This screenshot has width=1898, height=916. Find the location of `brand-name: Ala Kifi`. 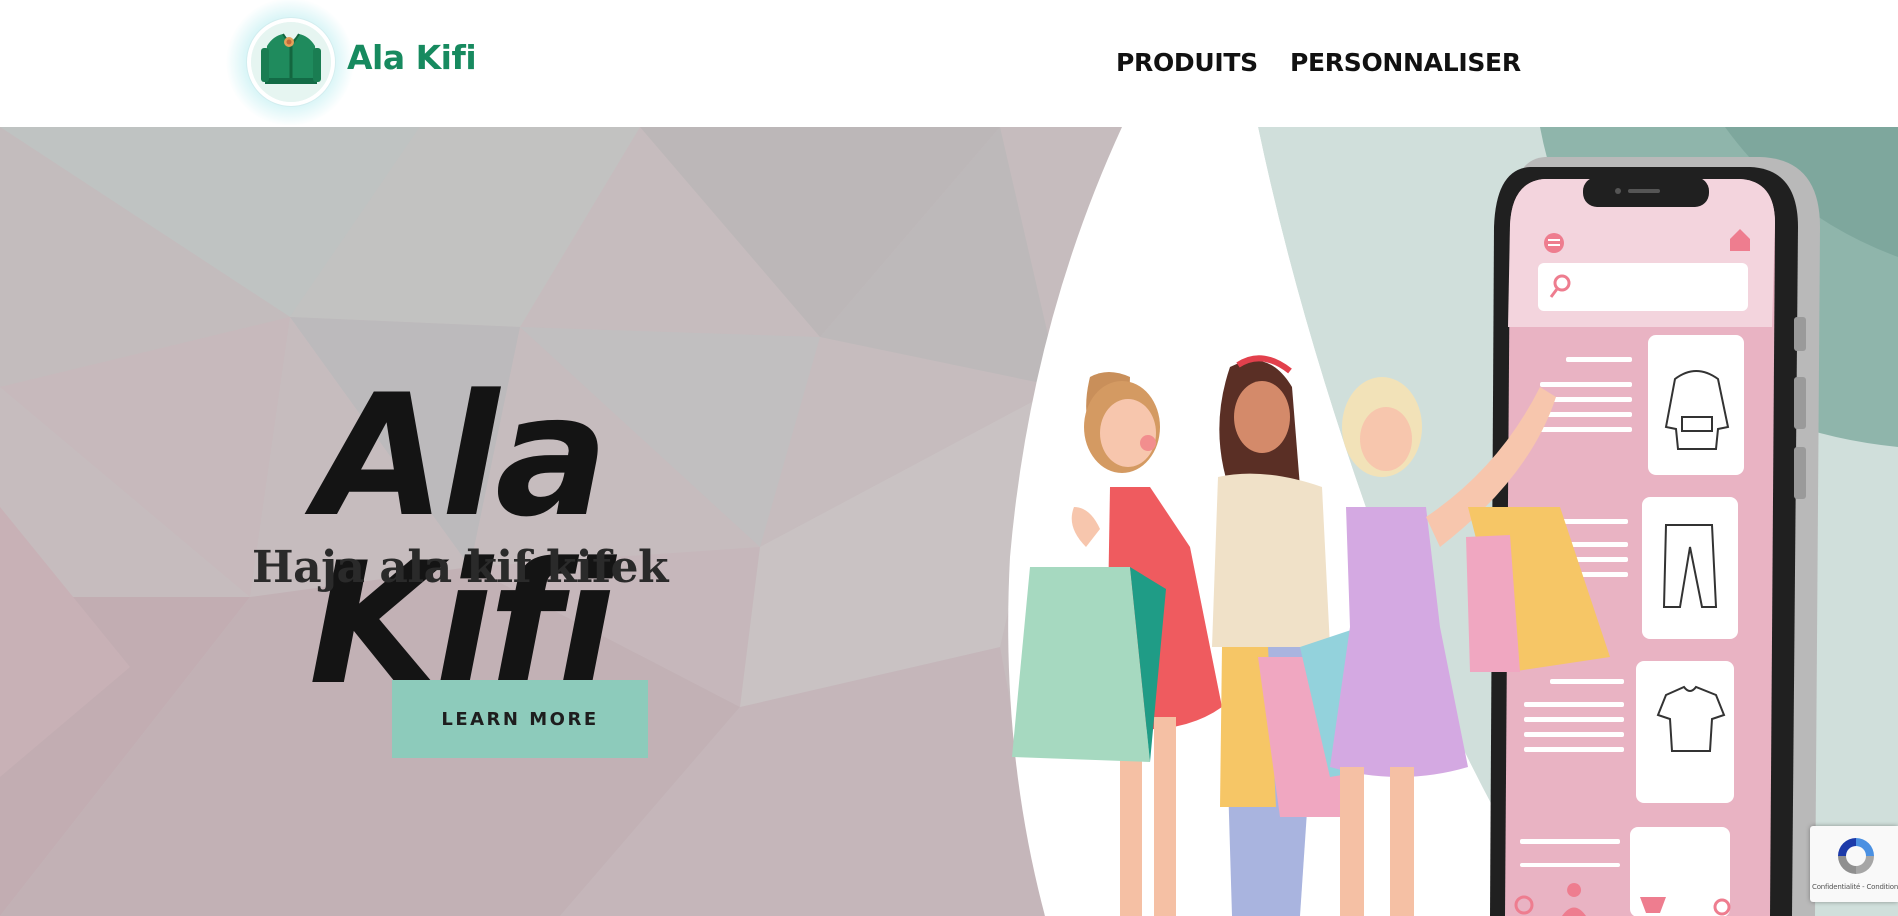

brand-name: Ala Kifi is located at coordinates (412, 57).